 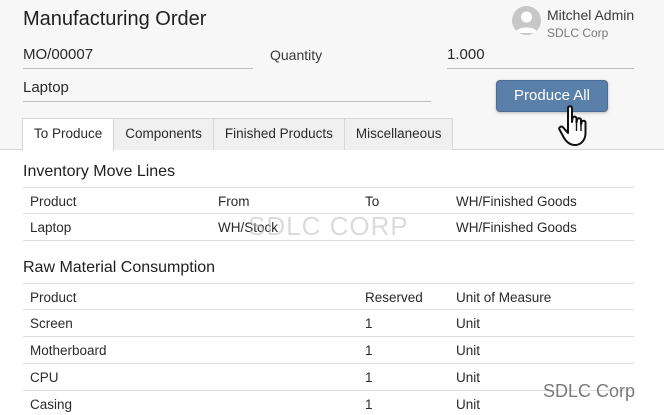 I want to click on table-row: Motherboard 1 Unit, so click(x=328, y=350).